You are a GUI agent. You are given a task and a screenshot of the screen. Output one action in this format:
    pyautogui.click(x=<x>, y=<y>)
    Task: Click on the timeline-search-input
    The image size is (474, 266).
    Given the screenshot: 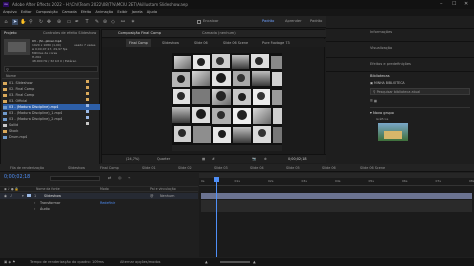 What is the action you would take?
    pyautogui.click(x=75, y=178)
    